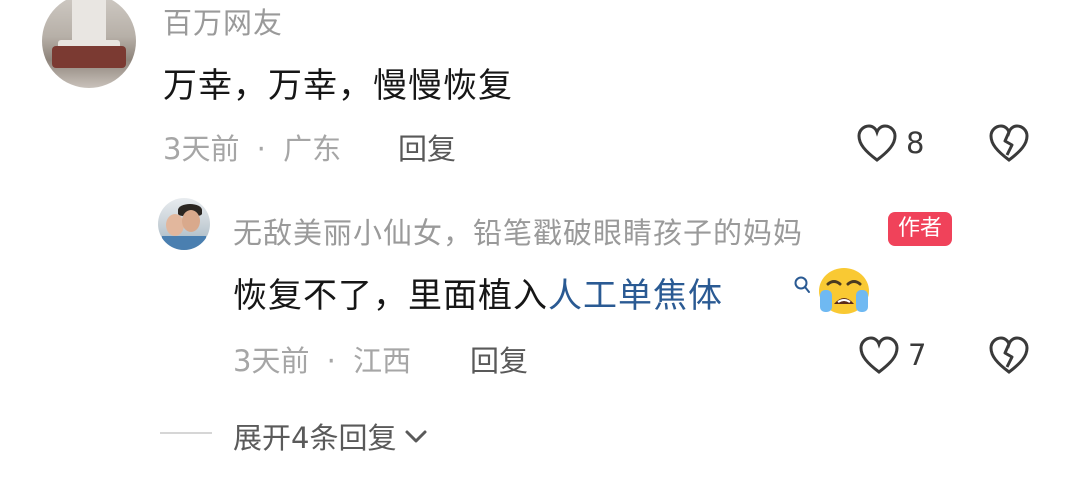  Describe the element at coordinates (915, 143) in the screenshot. I see `like-count: 8` at that location.